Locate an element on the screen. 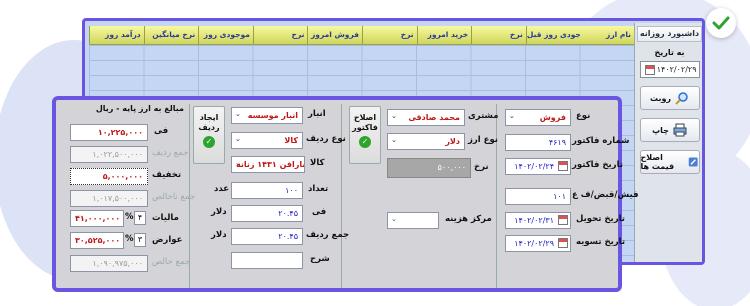 This screenshot has height=306, width=750. date-field: ۱۴۰۲/۰۲/۲۹ is located at coordinates (669, 69).